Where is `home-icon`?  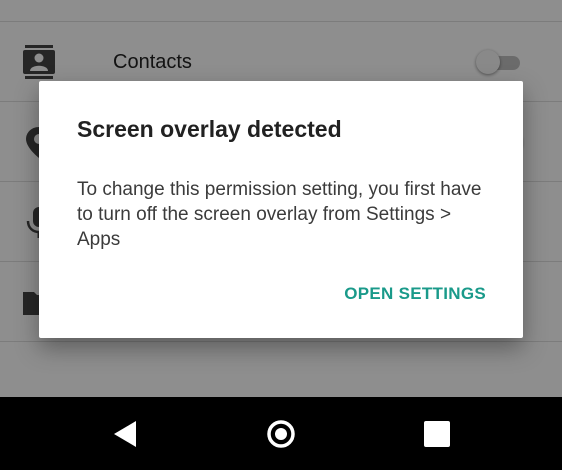 home-icon is located at coordinates (281, 434).